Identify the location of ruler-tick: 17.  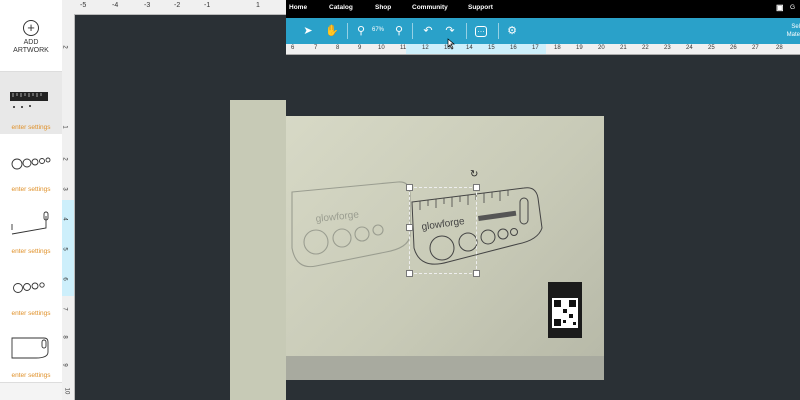
(535, 48).